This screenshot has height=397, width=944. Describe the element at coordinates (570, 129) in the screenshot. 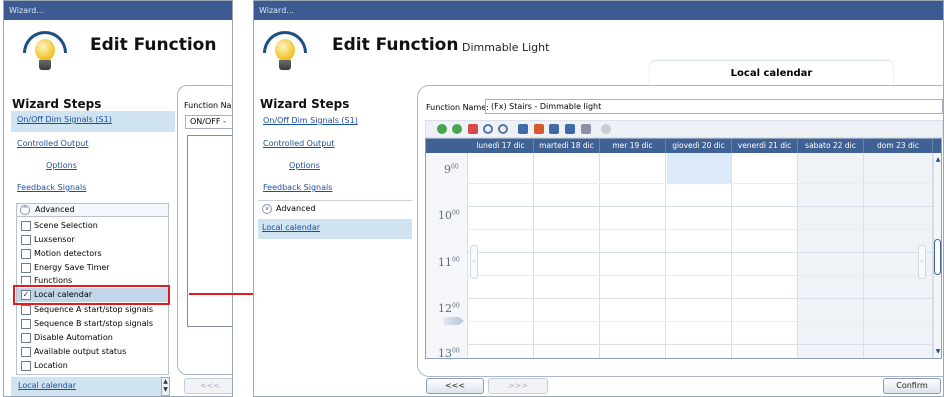

I see `month-view-icon` at that location.